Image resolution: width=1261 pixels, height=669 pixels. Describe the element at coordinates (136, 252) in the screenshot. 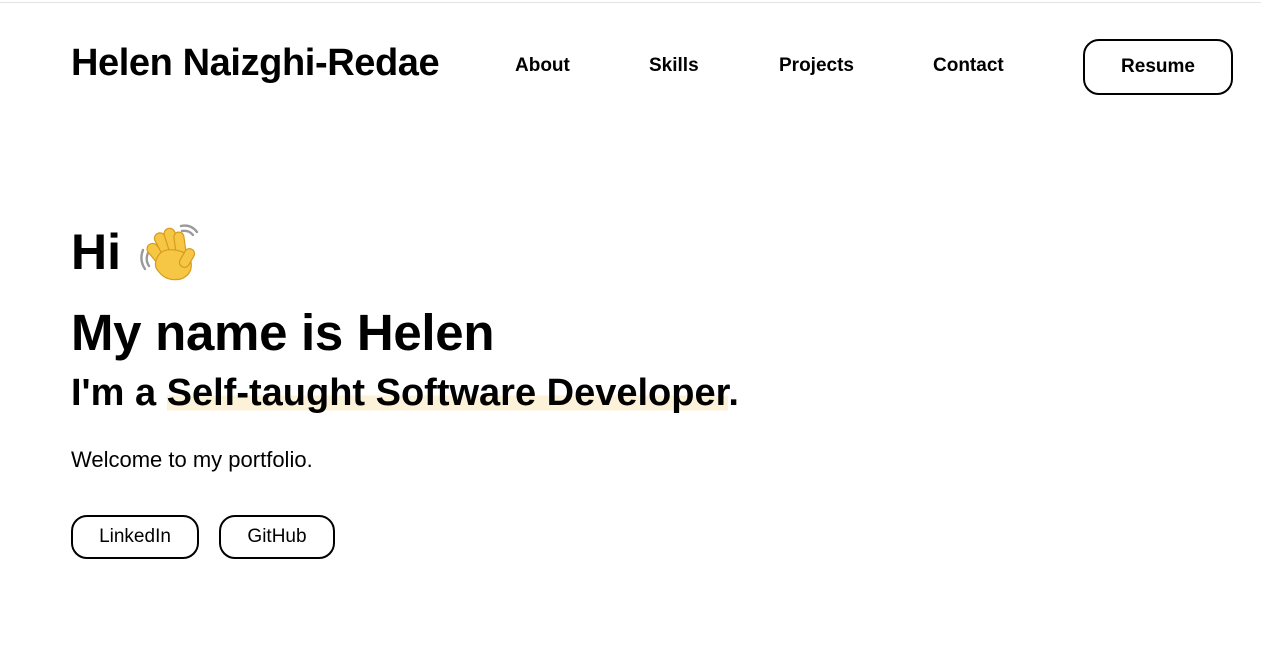

I see `hero-greeting: Hi` at that location.